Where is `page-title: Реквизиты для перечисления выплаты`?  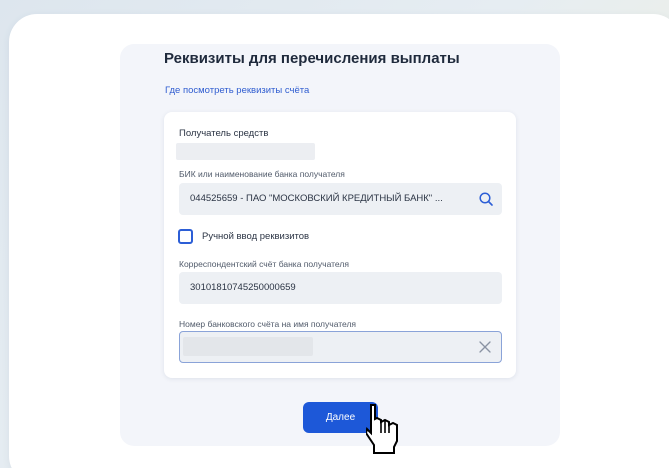 page-title: Реквизиты для перечисления выплаты is located at coordinates (312, 58).